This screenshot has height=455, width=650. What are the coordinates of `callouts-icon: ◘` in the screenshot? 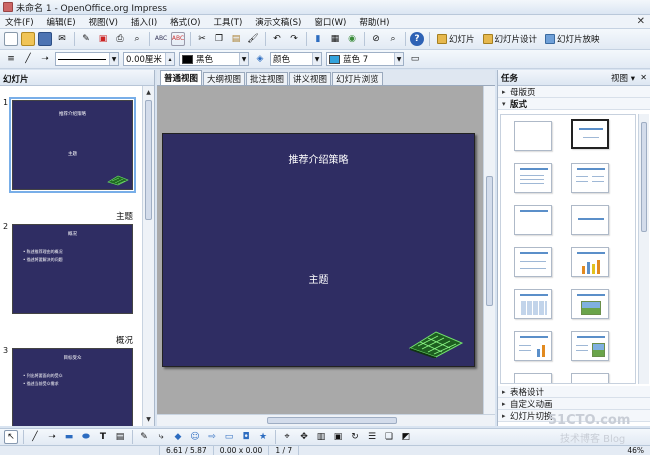 It's located at (246, 437).